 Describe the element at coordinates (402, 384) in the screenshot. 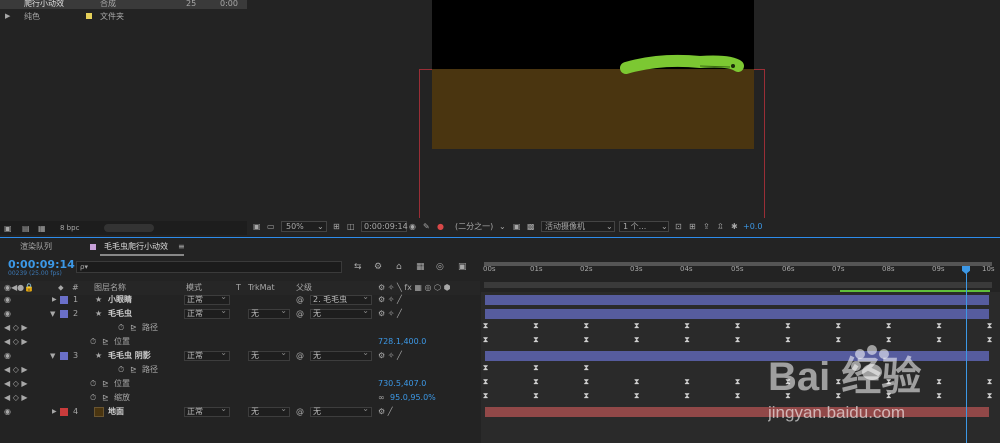

I see `position-value: 730.5,407.0` at that location.